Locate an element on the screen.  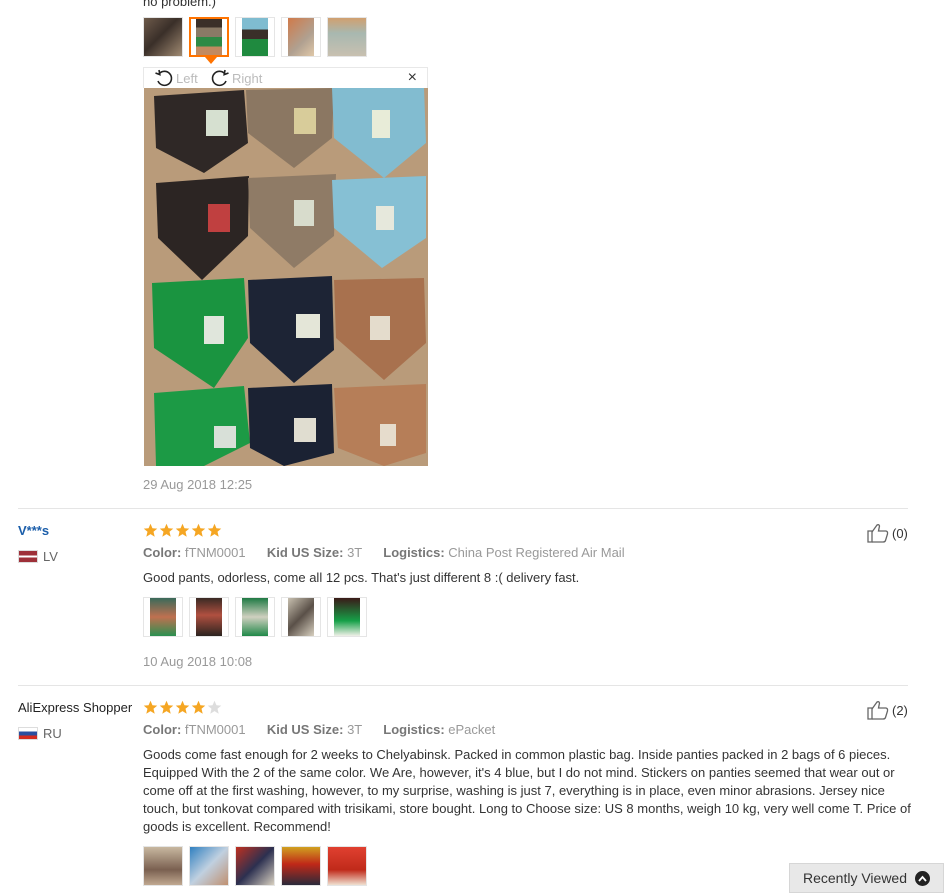
rotate-right-label: Right is located at coordinates (247, 78).